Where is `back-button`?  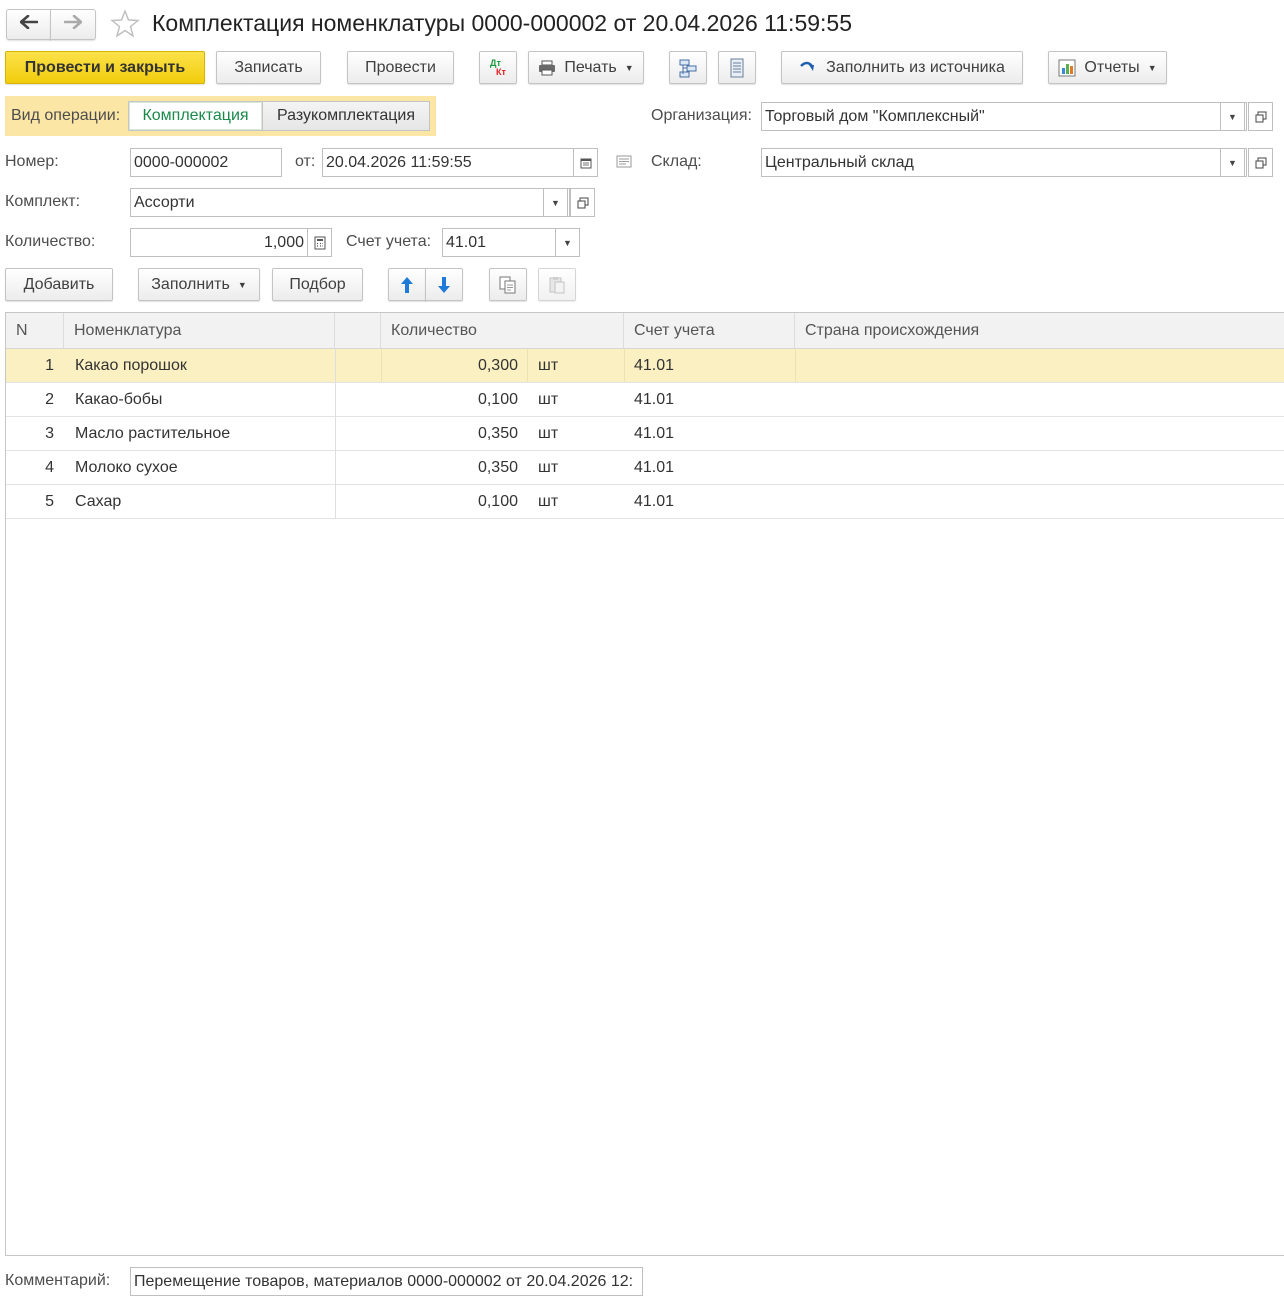
back-button is located at coordinates (28, 24).